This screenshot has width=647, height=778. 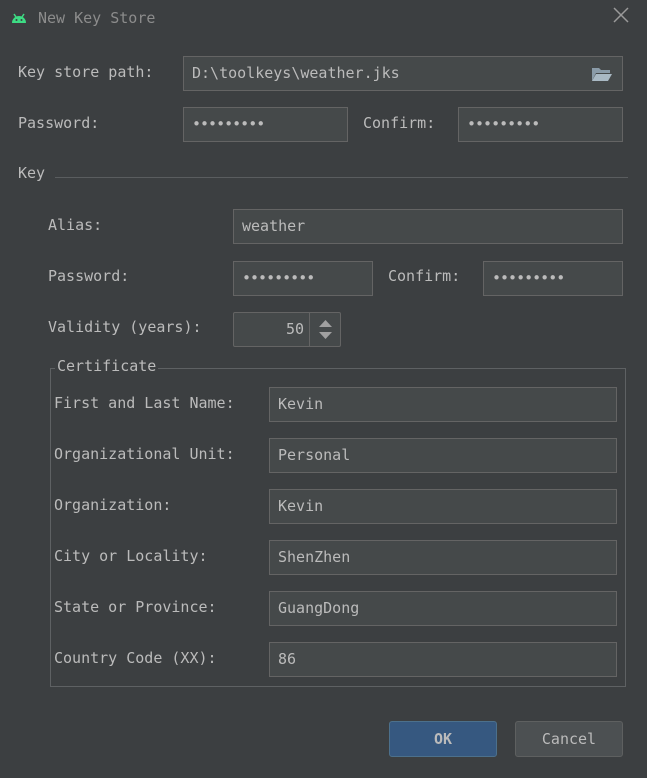 I want to click on organization-label: Organization:, so click(x=113, y=505).